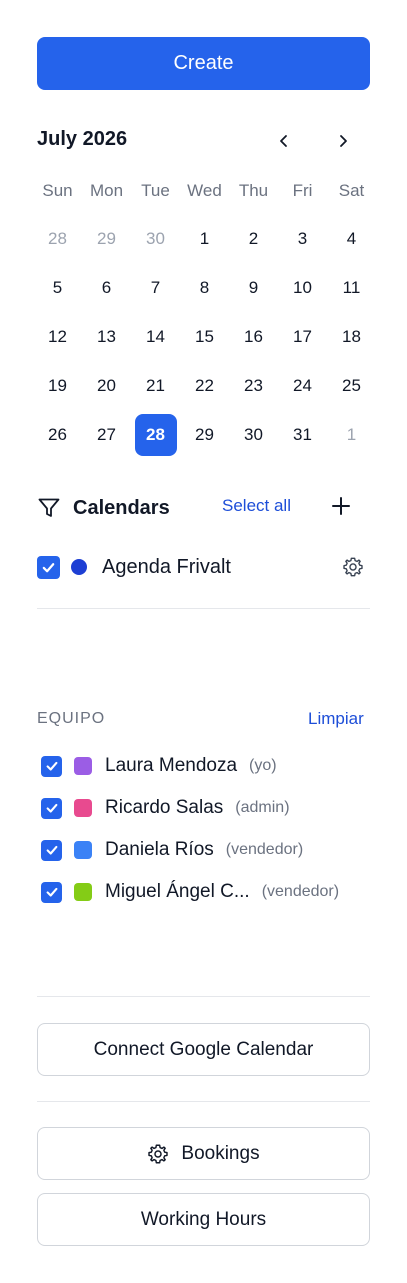 The width and height of the screenshot is (407, 1283). Describe the element at coordinates (107, 337) in the screenshot. I see `calendar-day: 13` at that location.